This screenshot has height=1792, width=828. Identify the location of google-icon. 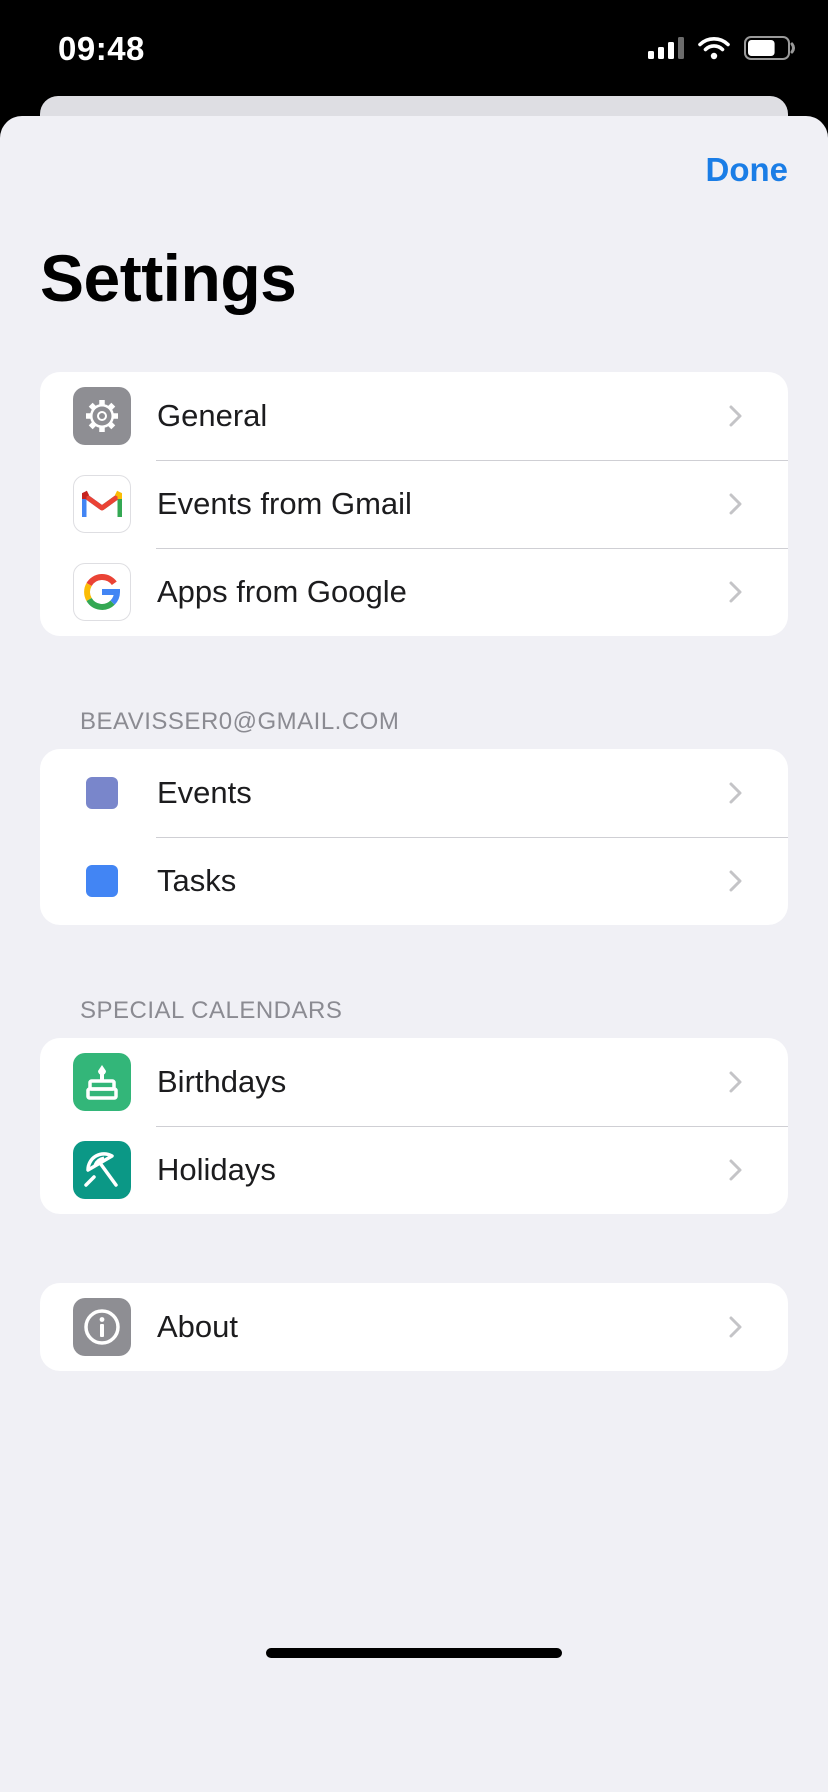
(102, 592).